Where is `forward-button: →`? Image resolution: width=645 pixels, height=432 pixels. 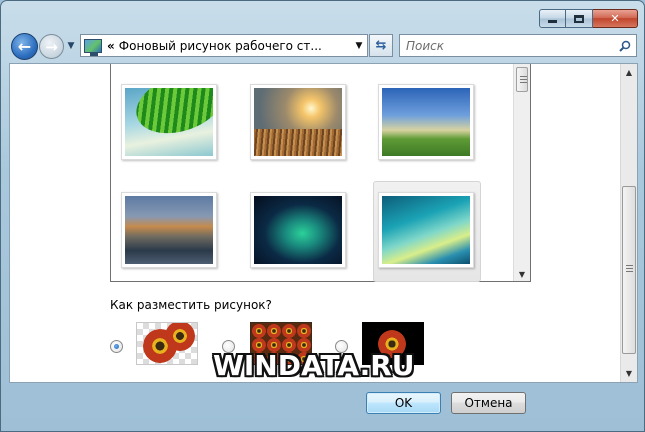
forward-button: → is located at coordinates (51, 46).